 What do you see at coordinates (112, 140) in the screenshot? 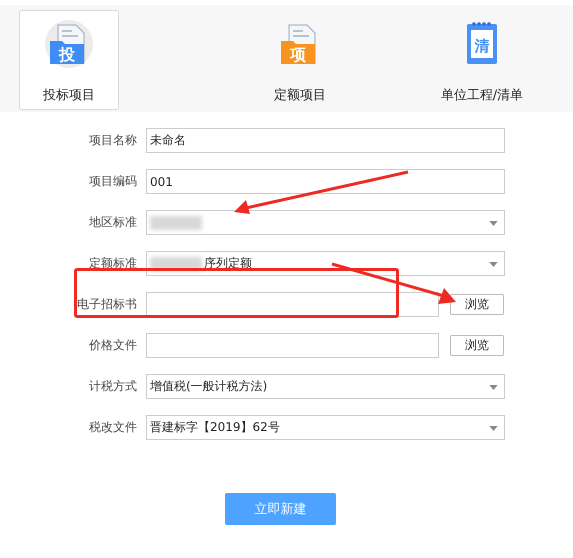
I see `field-label: 项目名称` at bounding box center [112, 140].